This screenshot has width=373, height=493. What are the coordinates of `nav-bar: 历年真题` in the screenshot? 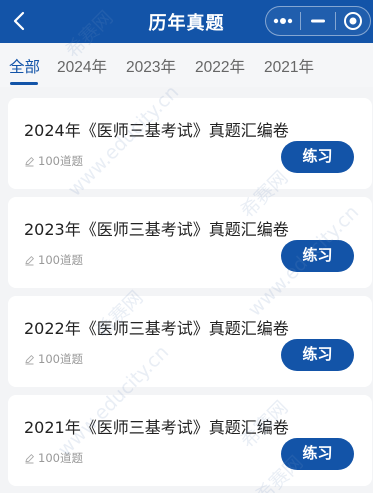 It's located at (186, 21).